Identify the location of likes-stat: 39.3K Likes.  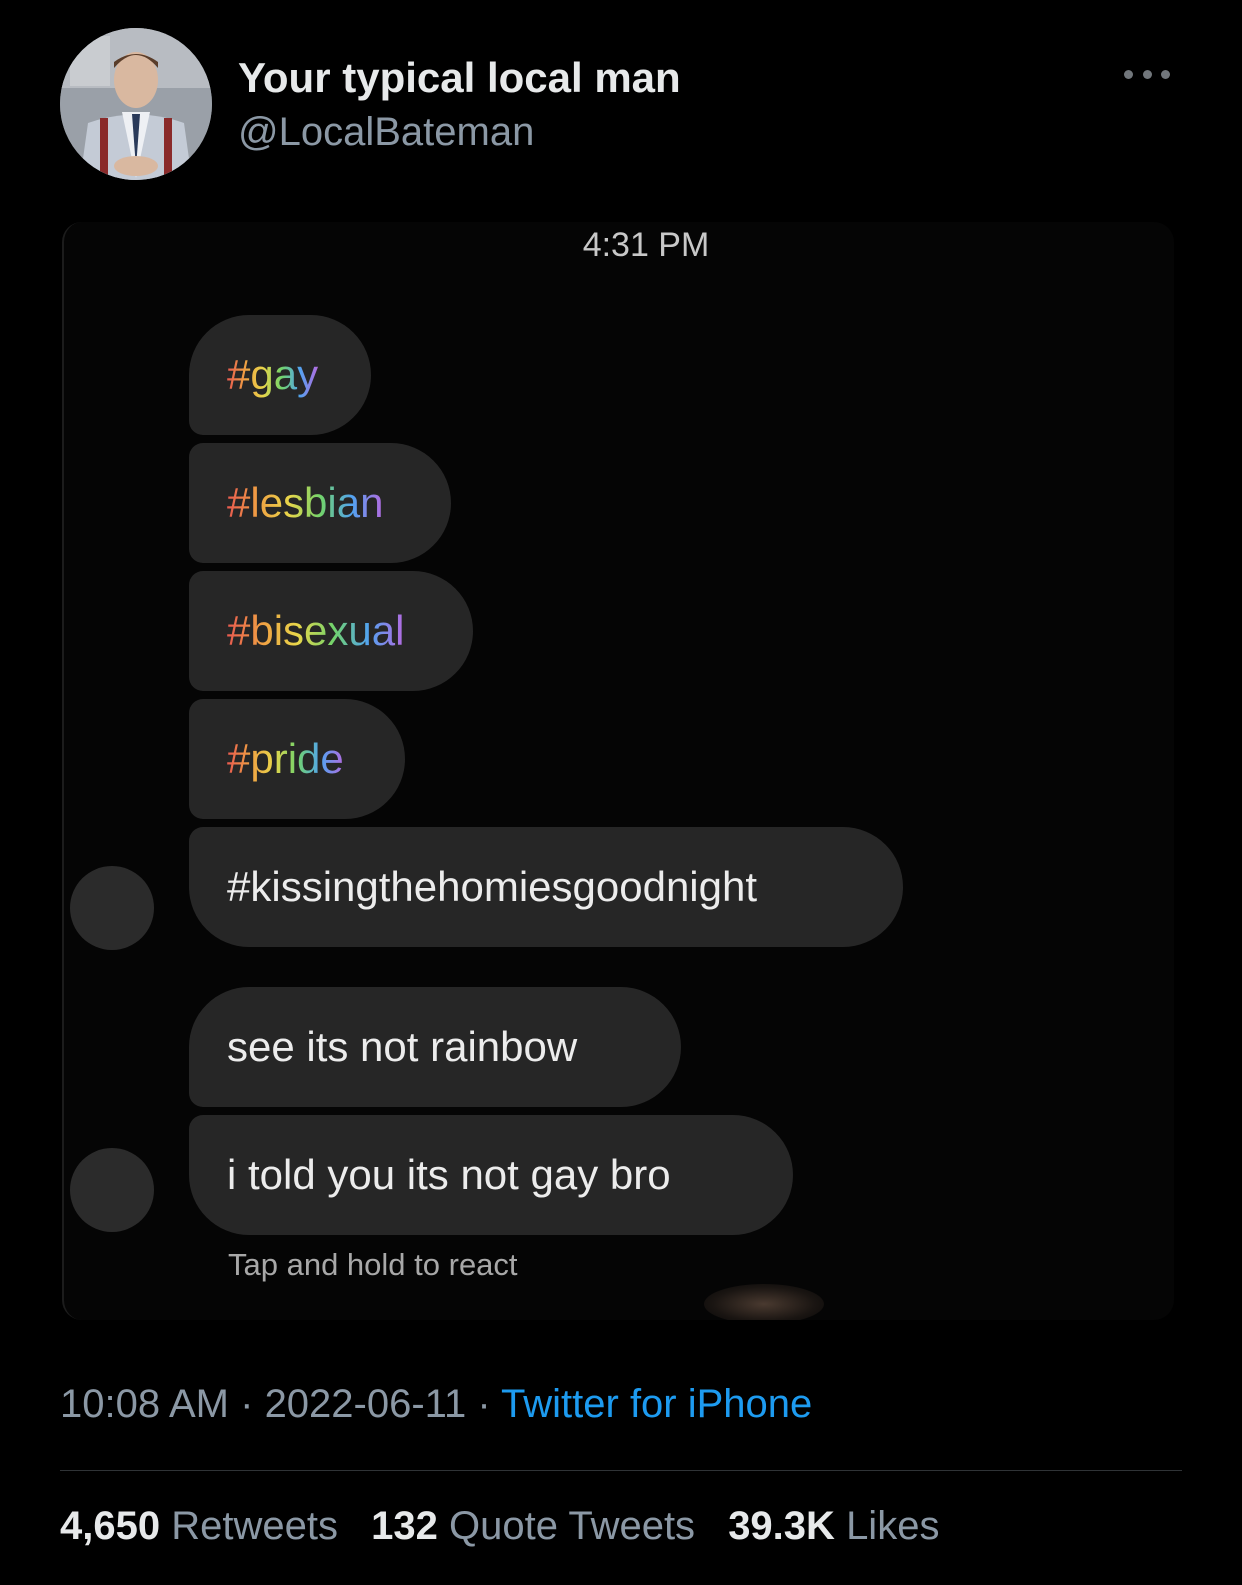
(833, 1526).